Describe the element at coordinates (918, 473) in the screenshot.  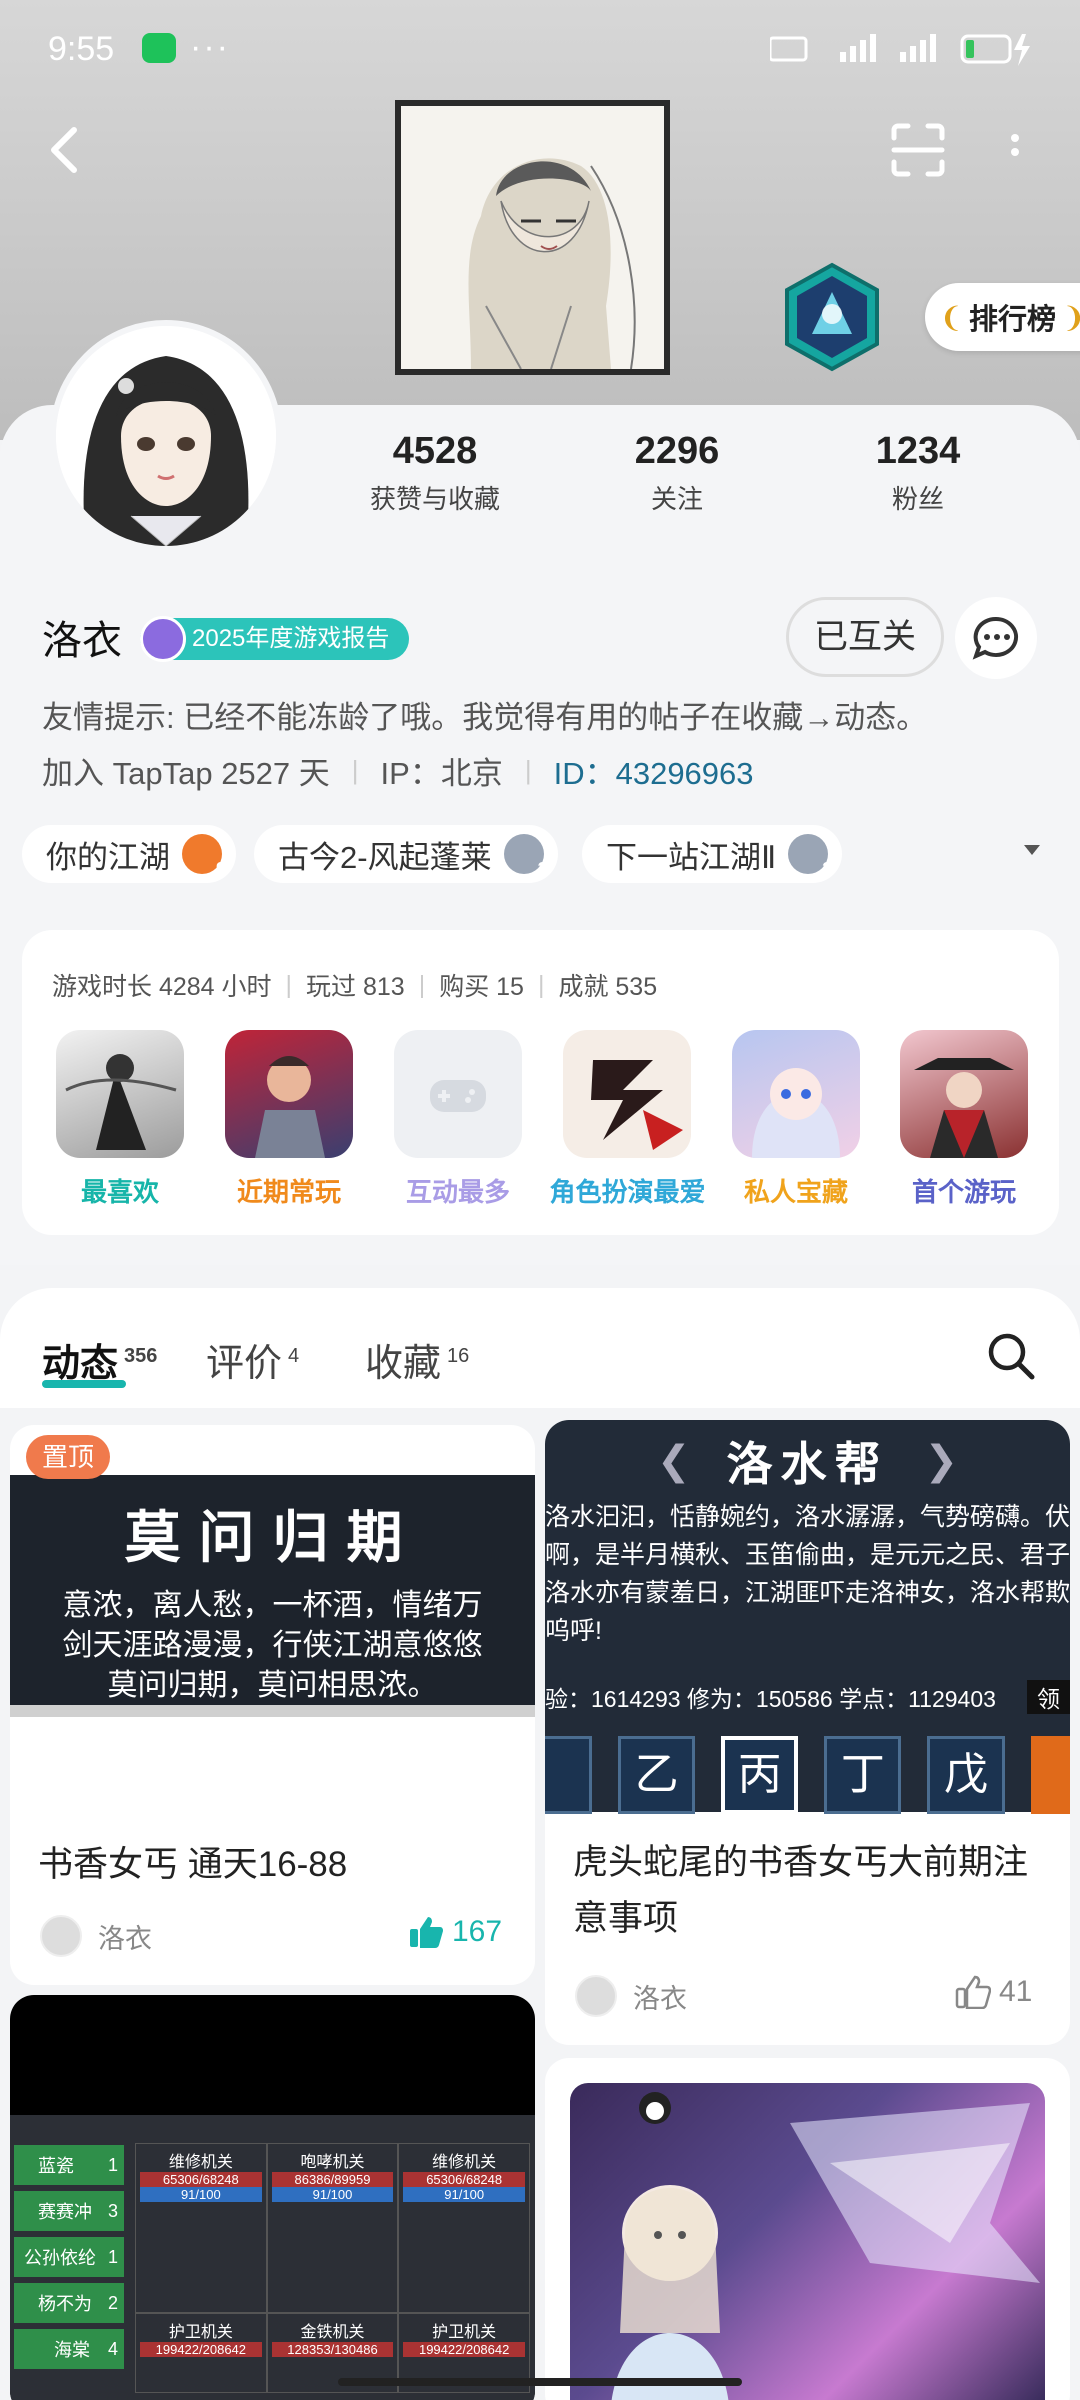
I see `stat-followers: 1234 粉丝` at that location.